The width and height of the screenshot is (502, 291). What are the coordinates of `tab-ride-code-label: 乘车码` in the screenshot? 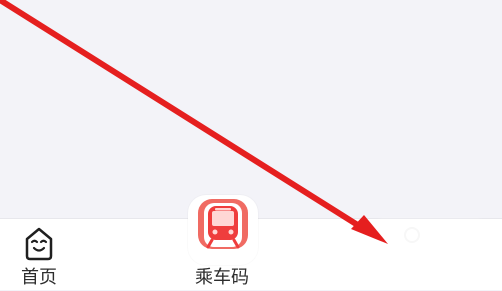 It's located at (222, 277).